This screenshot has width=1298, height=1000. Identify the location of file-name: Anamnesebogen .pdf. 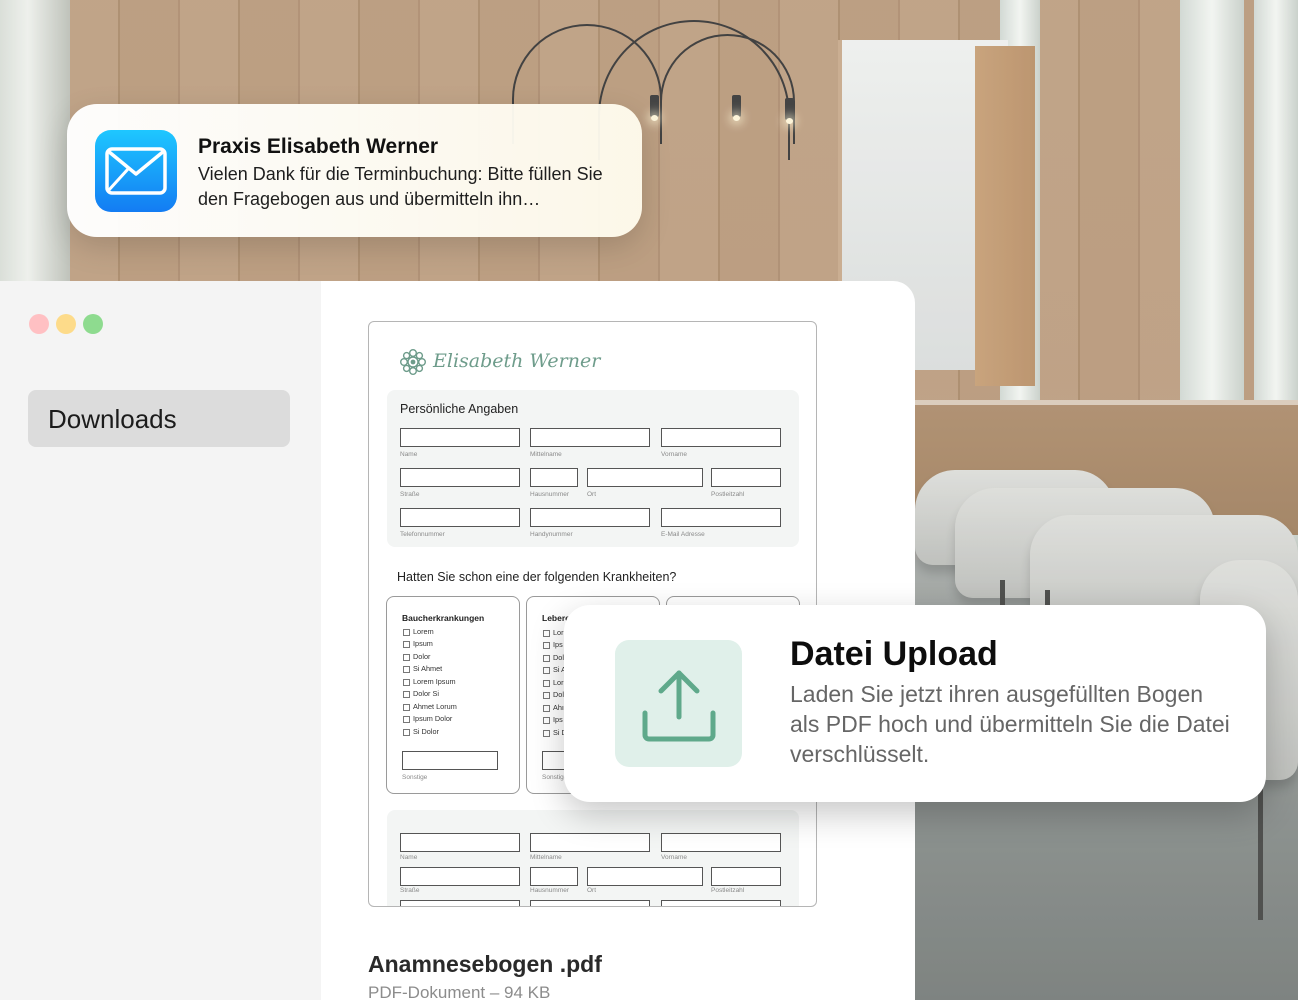
(485, 964).